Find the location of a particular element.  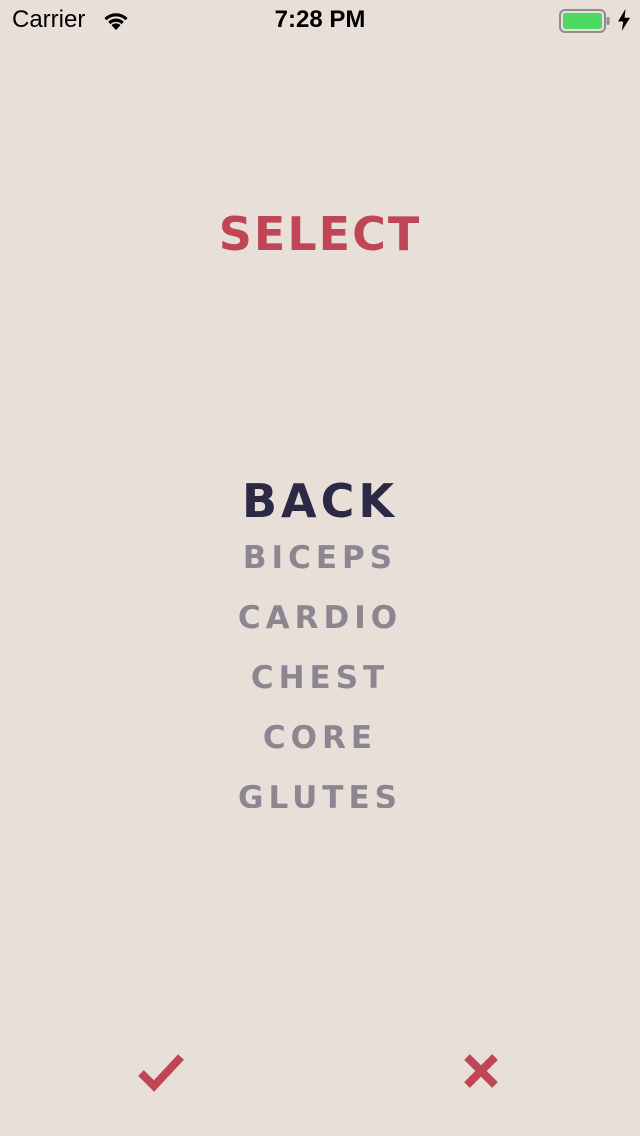

page-title: SELECT is located at coordinates (320, 234).